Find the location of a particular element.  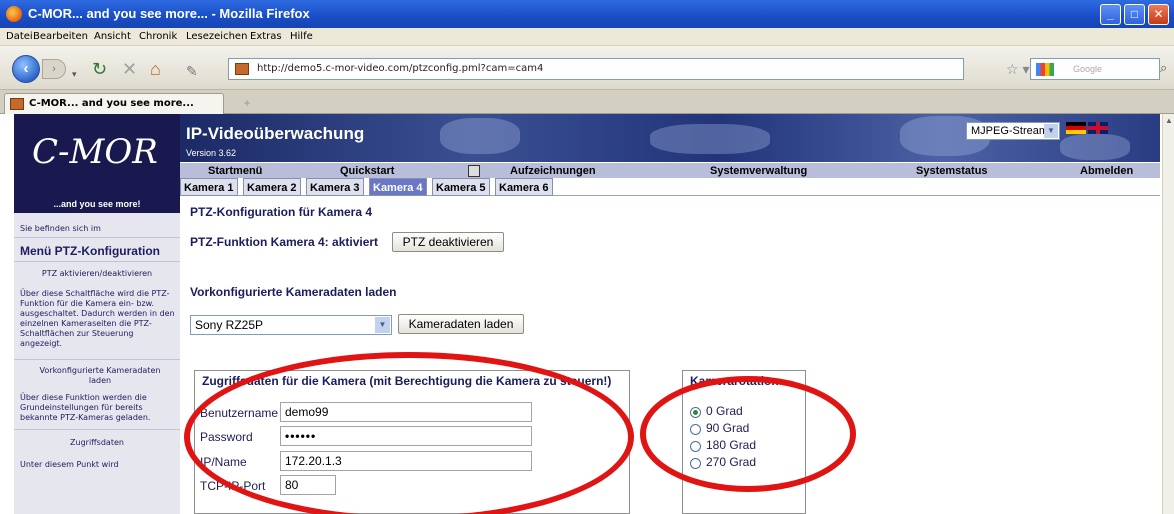

ip-field: 172.20.1.3 is located at coordinates (406, 461).